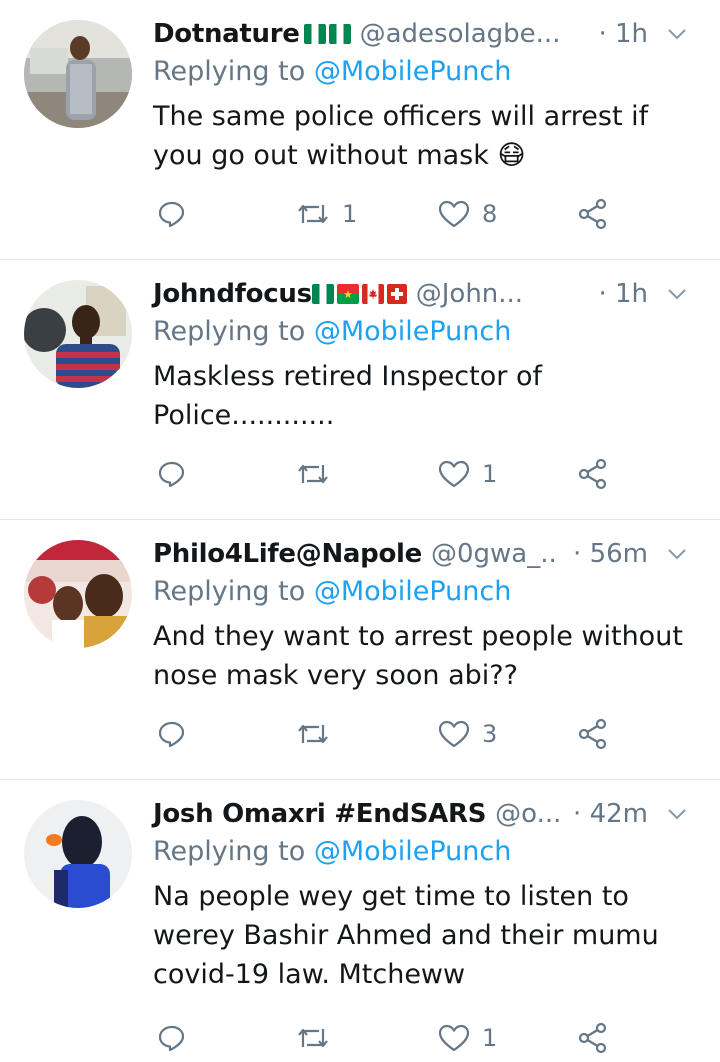 This screenshot has height=1062, width=720. I want to click on like-button: 3, so click(467, 734).